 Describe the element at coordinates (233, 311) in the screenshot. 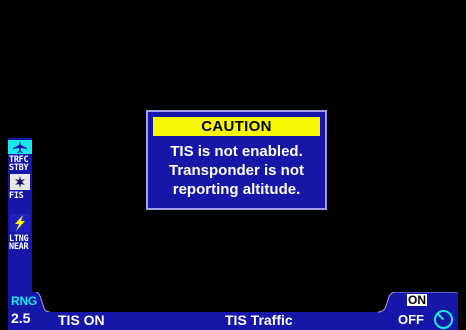

I see `bottom-status-bar: RNG 2.5 TIS ON TIS Traffic ON OFF` at that location.